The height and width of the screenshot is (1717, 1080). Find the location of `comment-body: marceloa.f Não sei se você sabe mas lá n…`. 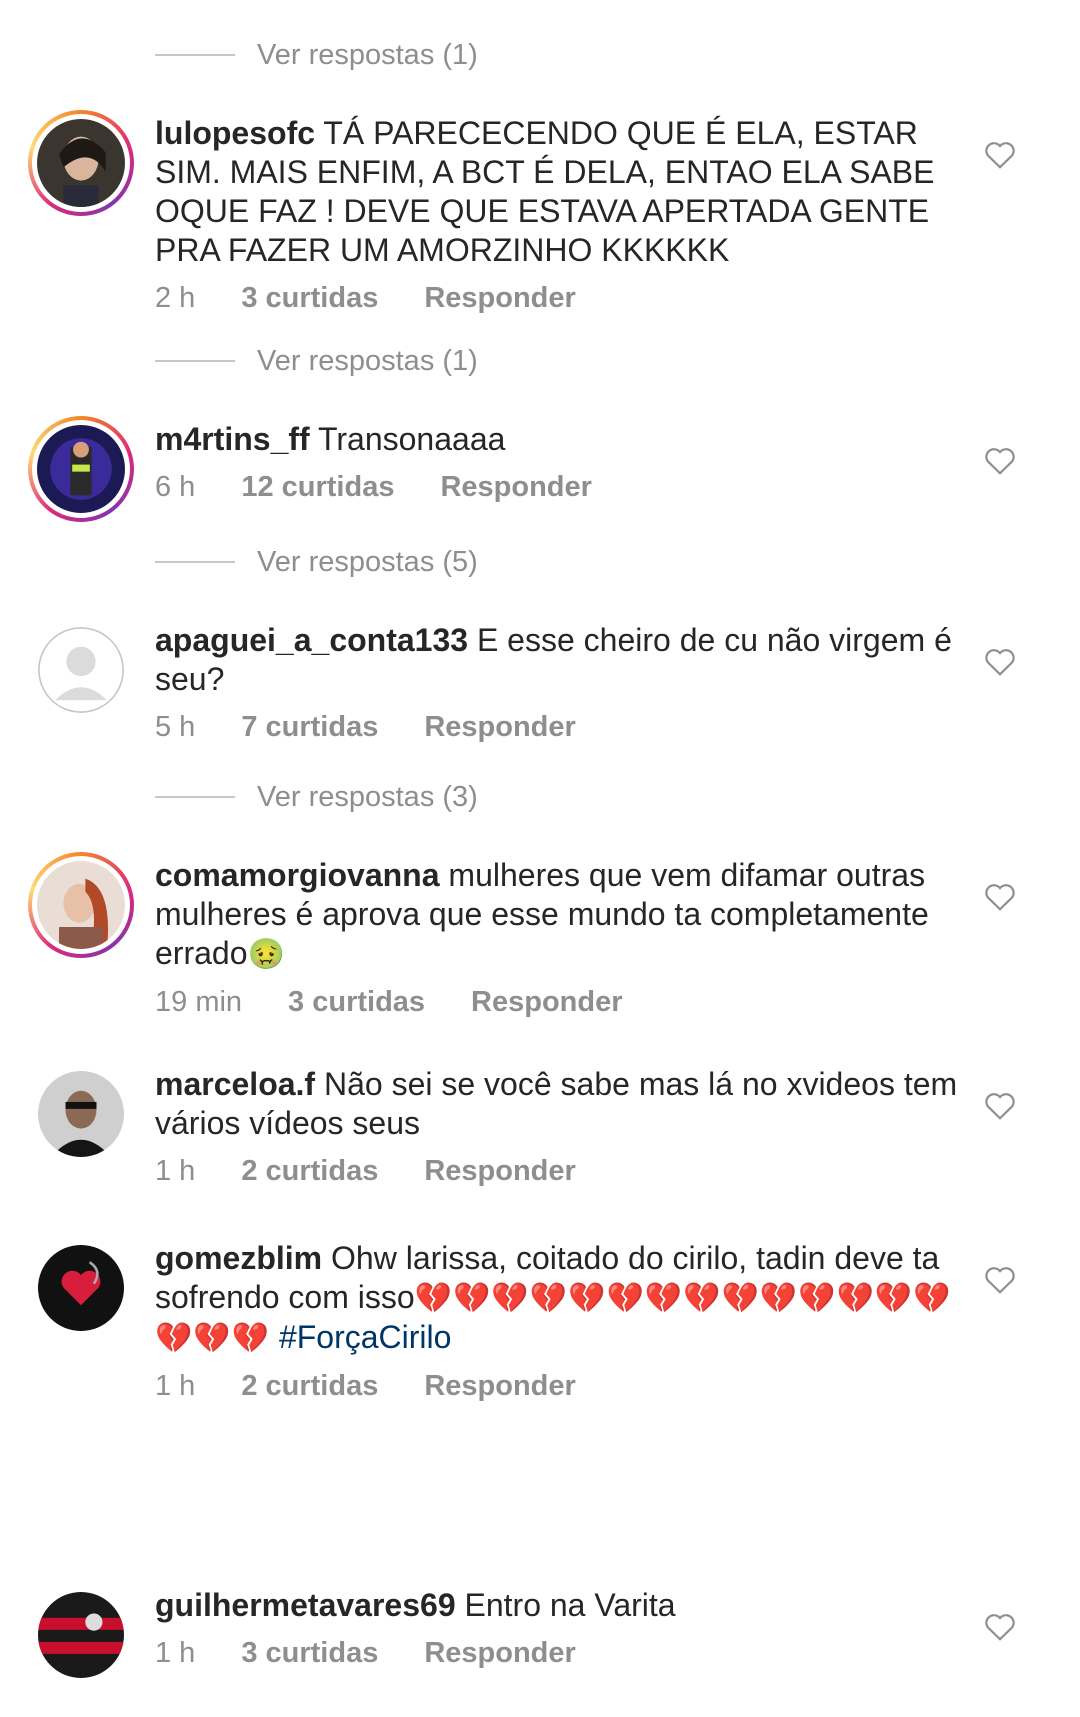

comment-body: marceloa.f Não sei se você sabe mas lá n… is located at coordinates (565, 1126).